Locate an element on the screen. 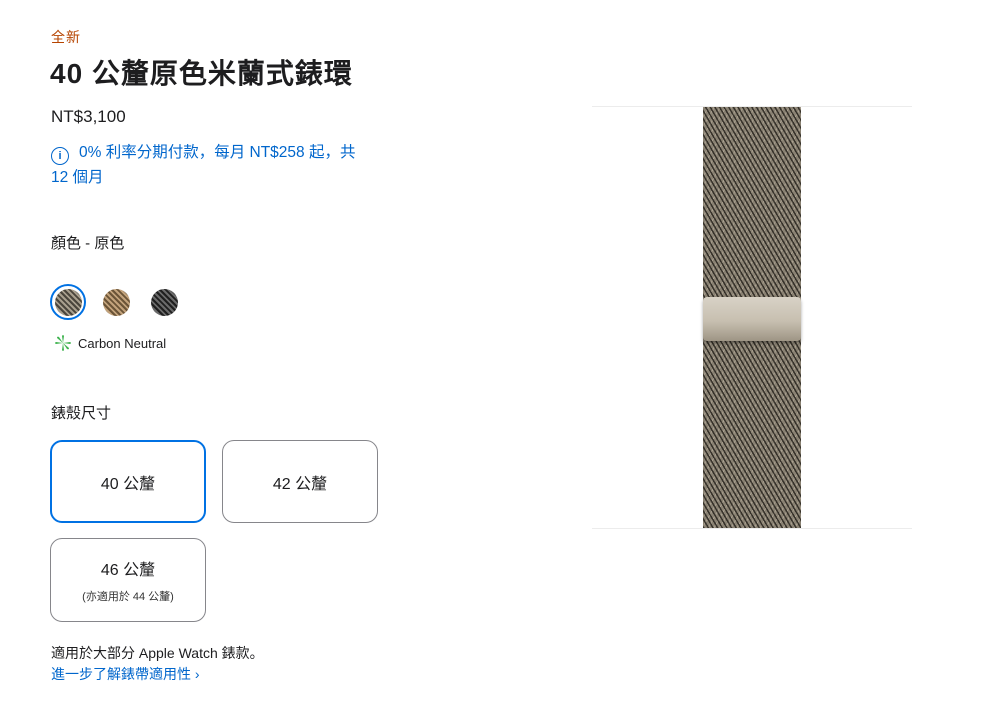 This screenshot has width=1000, height=707. swatch-slate-fill is located at coordinates (164, 302).